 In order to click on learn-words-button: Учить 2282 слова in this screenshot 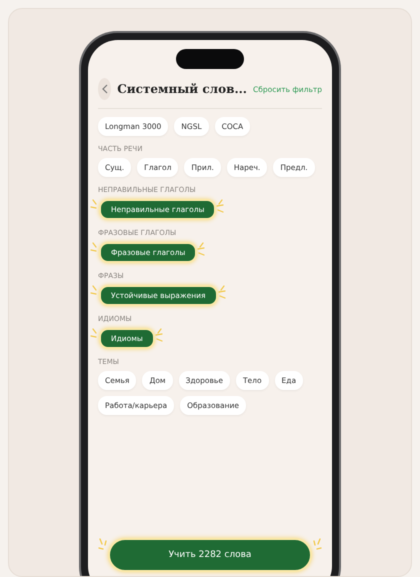, I will do `click(210, 555)`.